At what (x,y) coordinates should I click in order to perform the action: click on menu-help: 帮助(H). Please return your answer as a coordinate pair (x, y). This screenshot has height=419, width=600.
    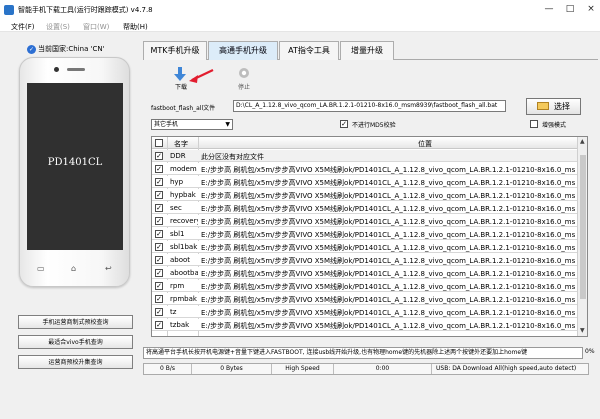
    Looking at the image, I should click on (135, 27).